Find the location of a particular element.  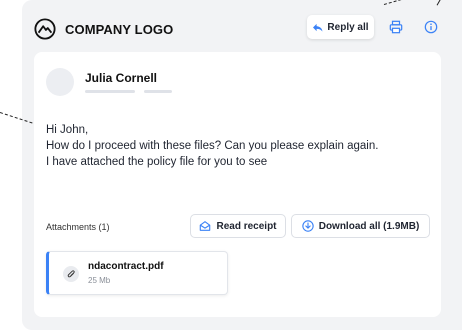

attachment-file-name: ndacontract.pdf is located at coordinates (126, 266).